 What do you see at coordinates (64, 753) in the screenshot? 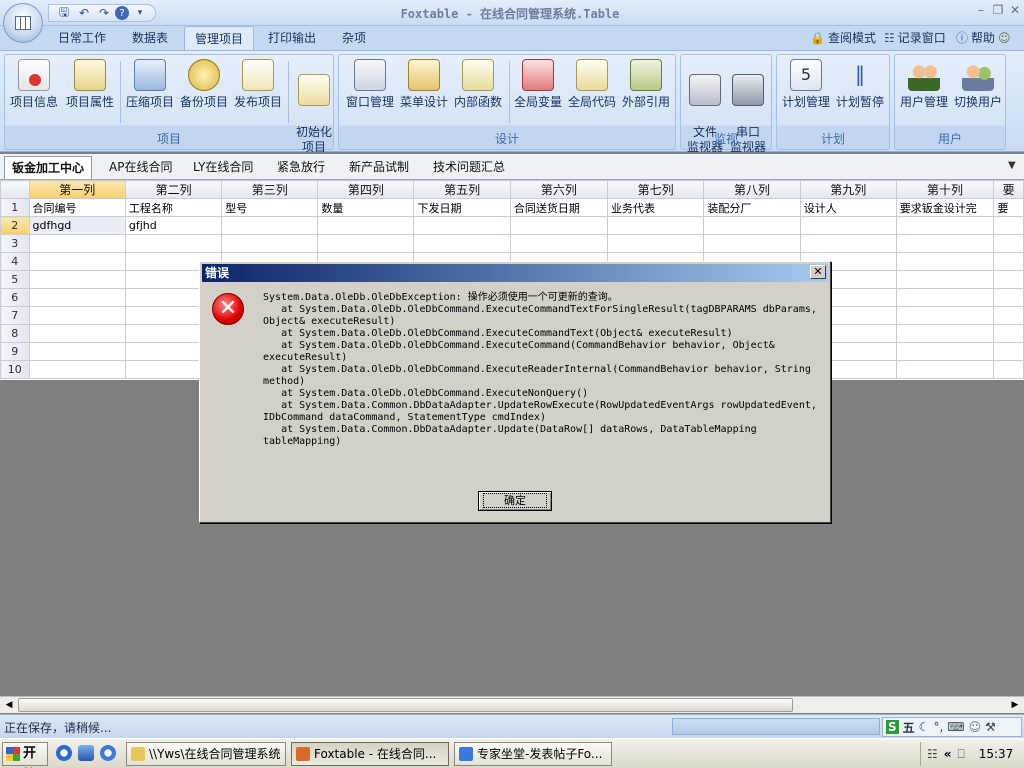
I see `ie-icon` at bounding box center [64, 753].